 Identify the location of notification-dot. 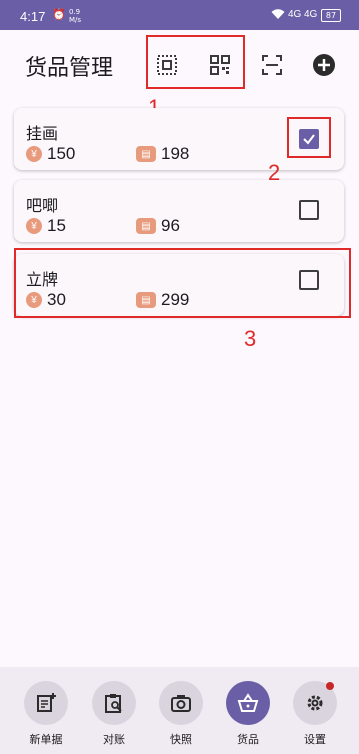
(330, 686).